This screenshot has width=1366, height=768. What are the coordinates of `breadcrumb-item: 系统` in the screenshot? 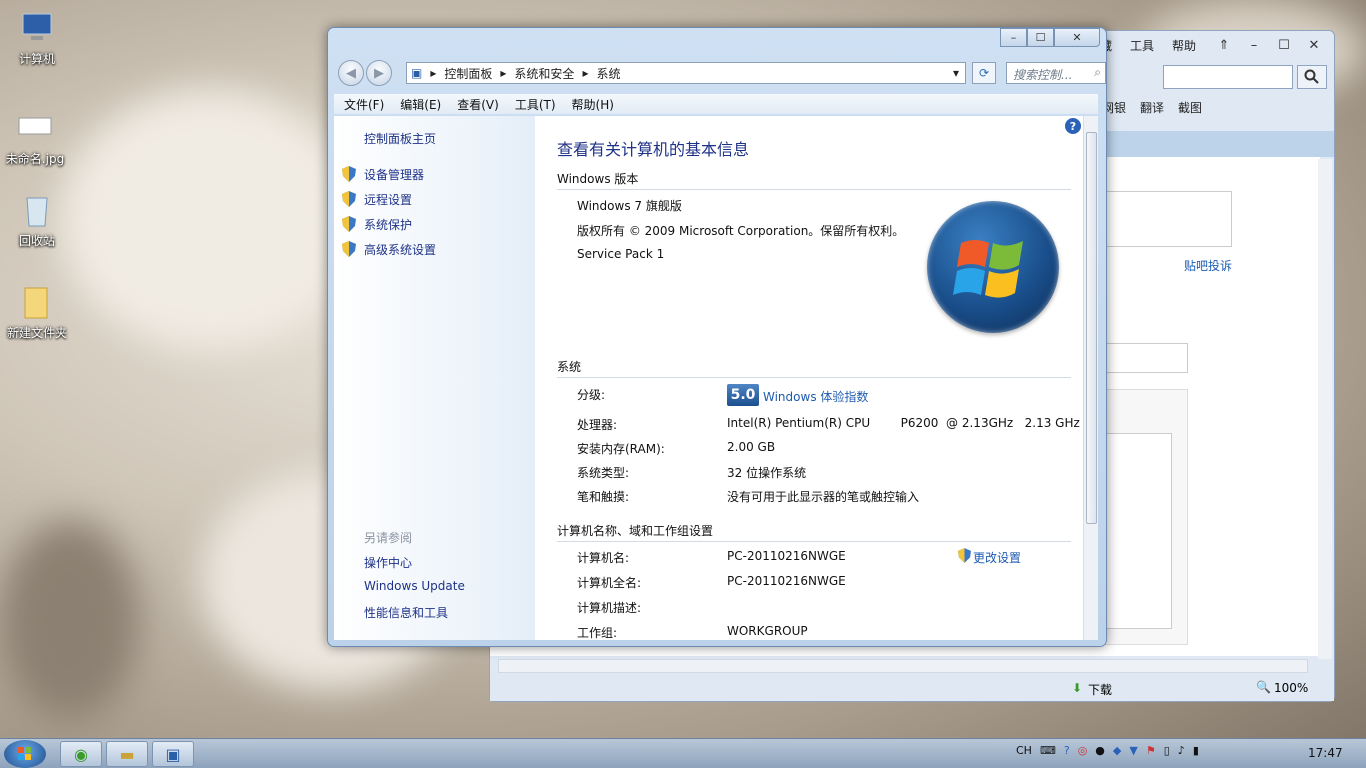 It's located at (608, 73).